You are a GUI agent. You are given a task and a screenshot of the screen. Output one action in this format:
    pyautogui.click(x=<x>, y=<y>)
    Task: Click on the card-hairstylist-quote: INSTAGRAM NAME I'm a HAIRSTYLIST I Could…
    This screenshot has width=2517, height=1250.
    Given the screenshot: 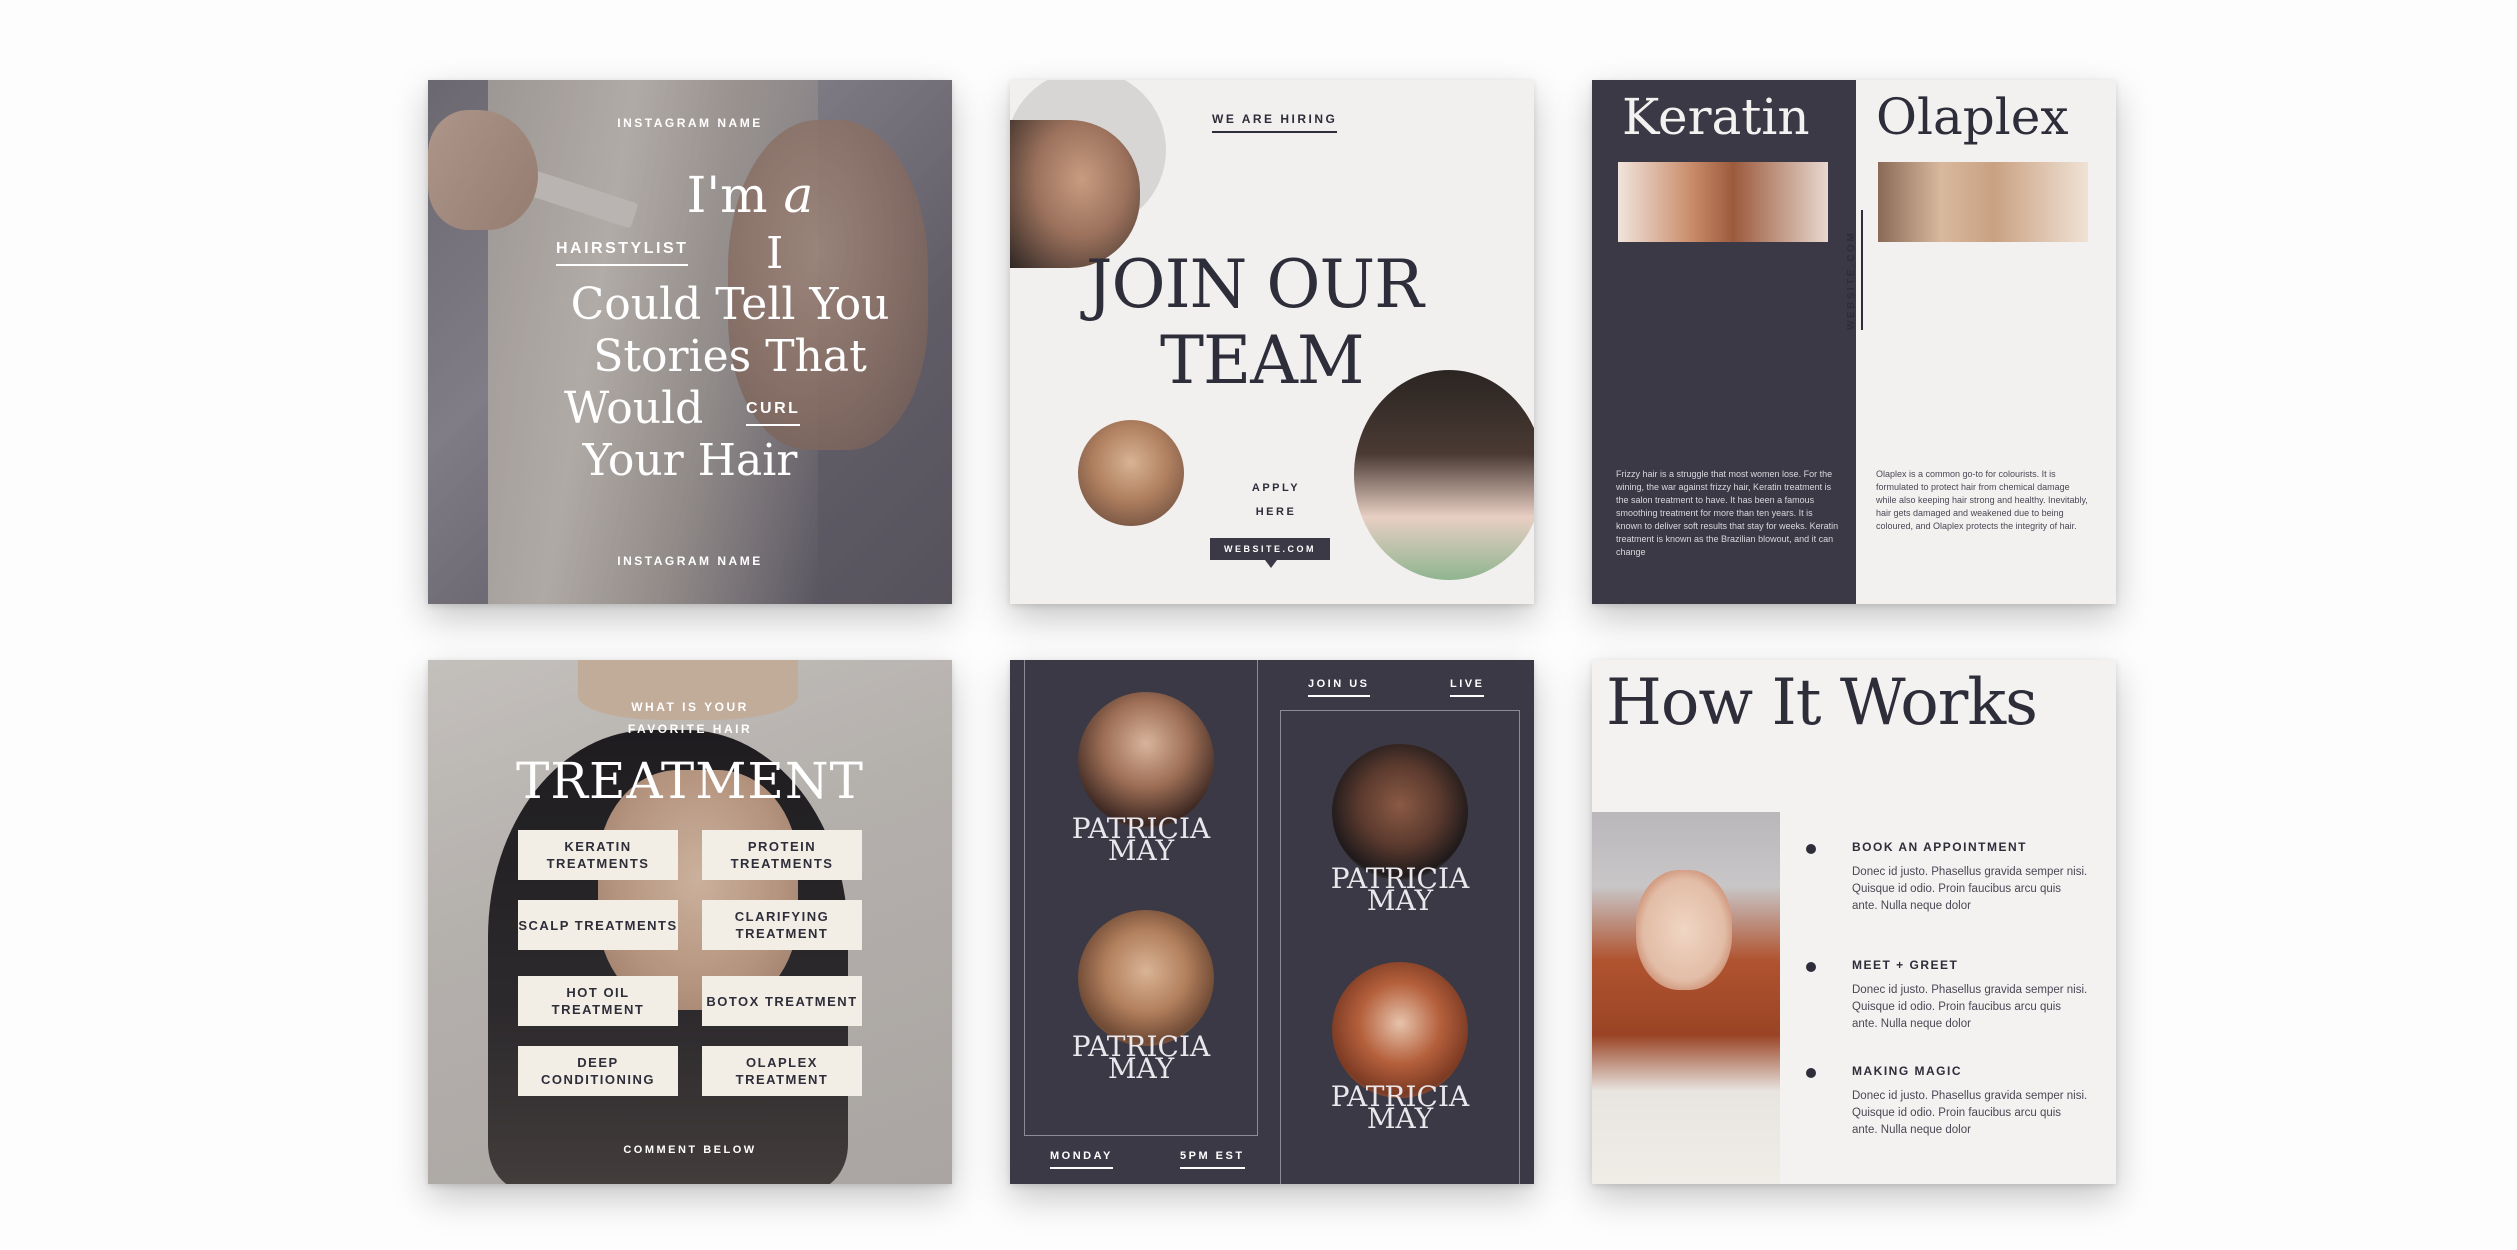 What is the action you would take?
    pyautogui.click(x=690, y=342)
    